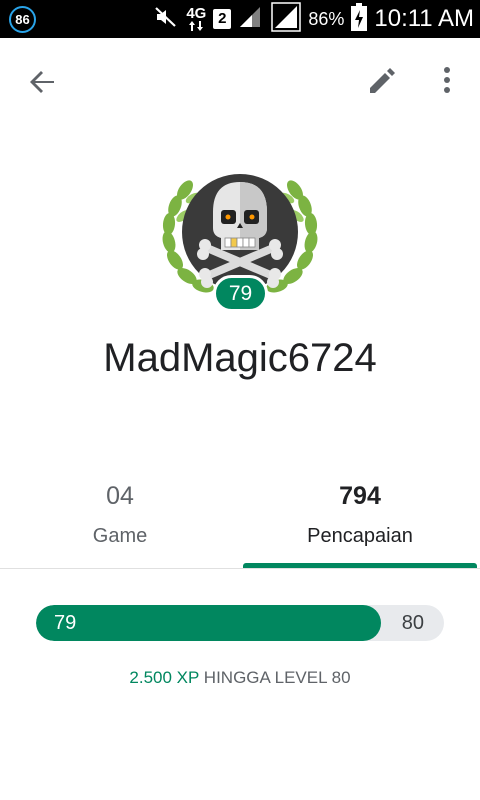 The image size is (480, 800). Describe the element at coordinates (360, 496) in the screenshot. I see `achievements-count: 794` at that location.